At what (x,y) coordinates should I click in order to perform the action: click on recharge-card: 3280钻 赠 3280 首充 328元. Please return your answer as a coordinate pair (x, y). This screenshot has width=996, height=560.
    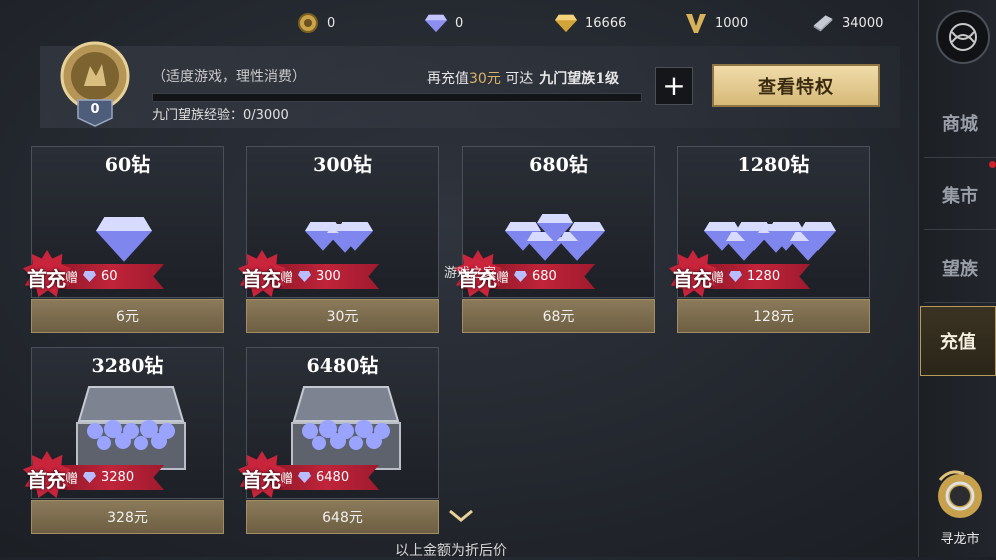
    Looking at the image, I should click on (123, 441).